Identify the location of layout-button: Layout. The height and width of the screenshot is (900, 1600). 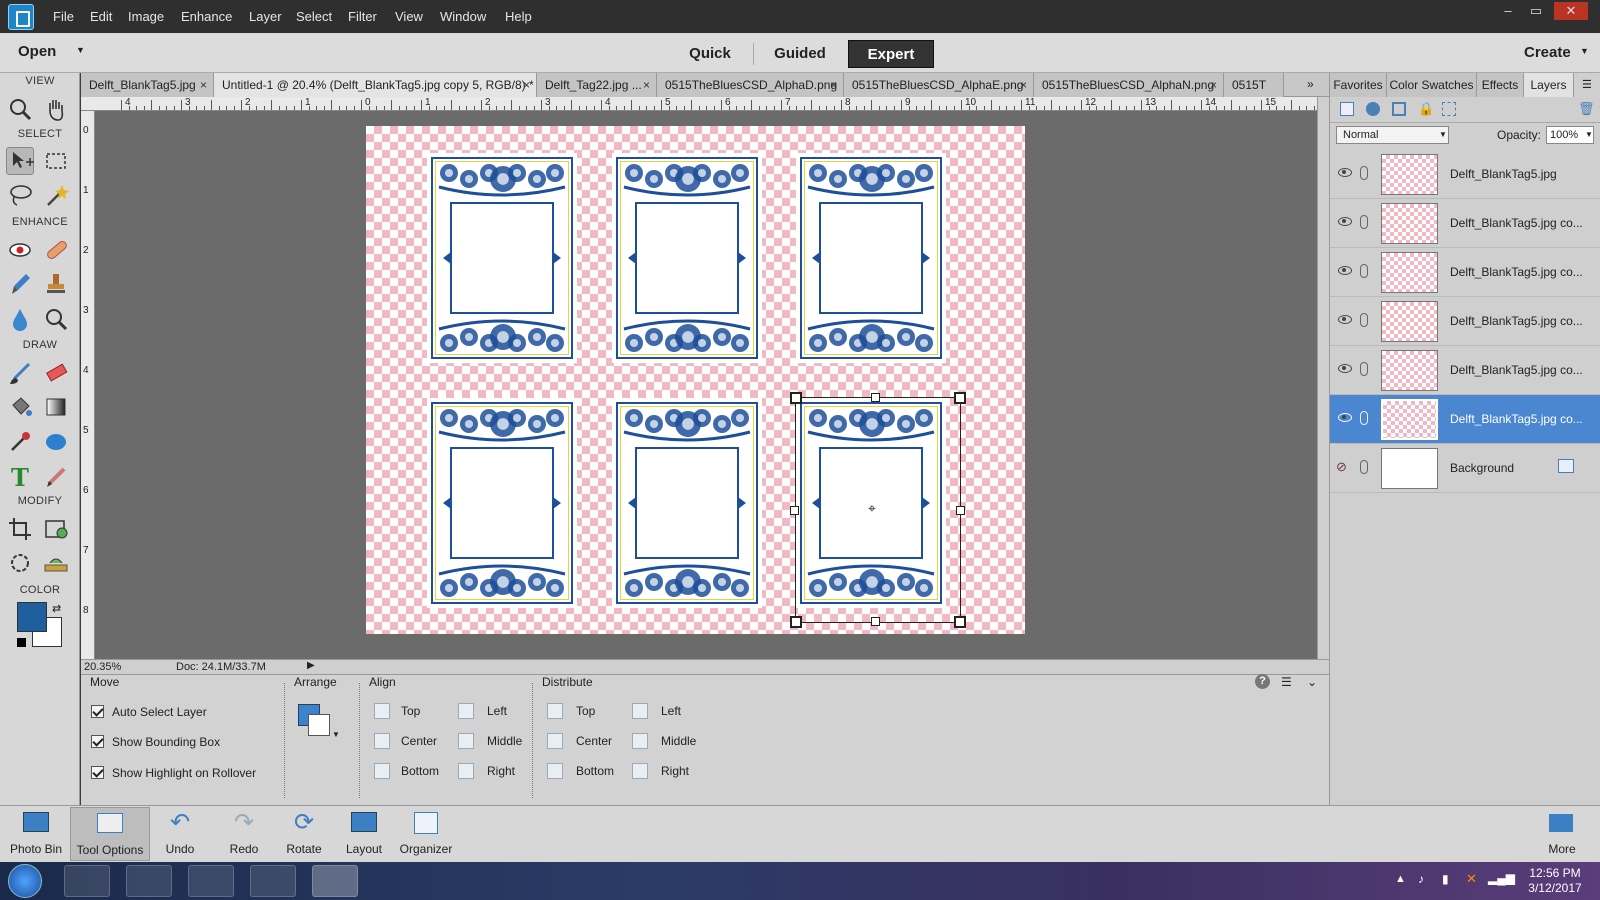
(364, 833).